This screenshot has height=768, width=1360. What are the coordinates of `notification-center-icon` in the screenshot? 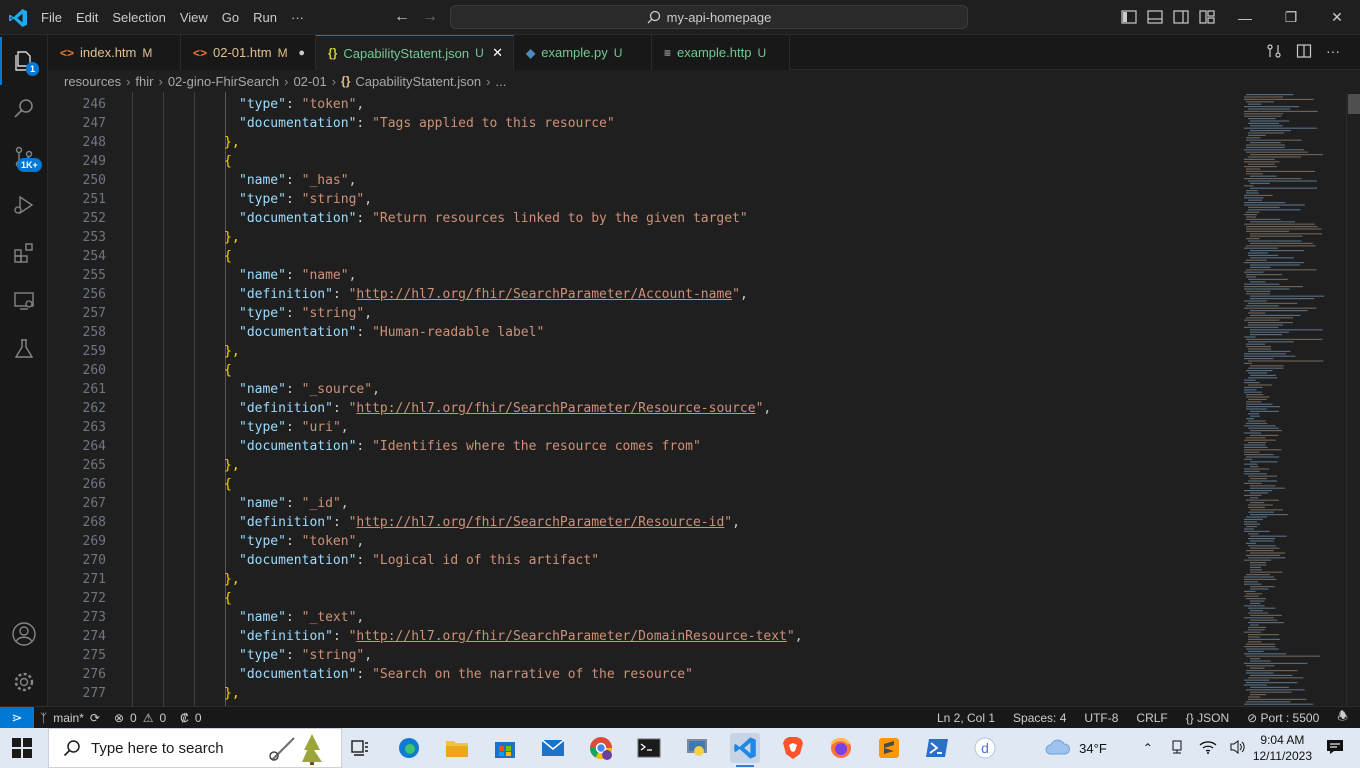 It's located at (1335, 748).